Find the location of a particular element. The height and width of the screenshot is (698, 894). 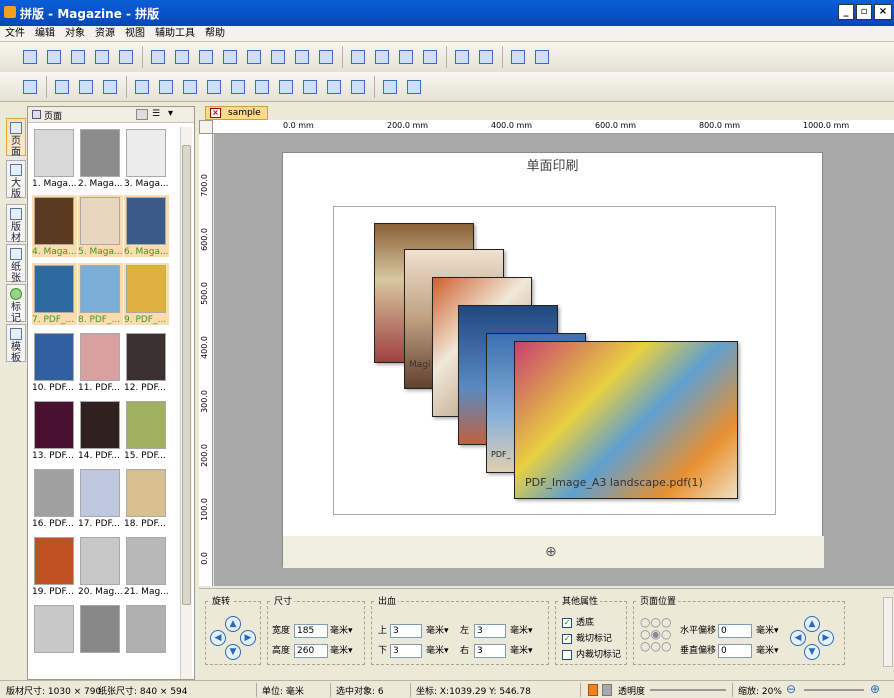

link-button is located at coordinates (278, 57).